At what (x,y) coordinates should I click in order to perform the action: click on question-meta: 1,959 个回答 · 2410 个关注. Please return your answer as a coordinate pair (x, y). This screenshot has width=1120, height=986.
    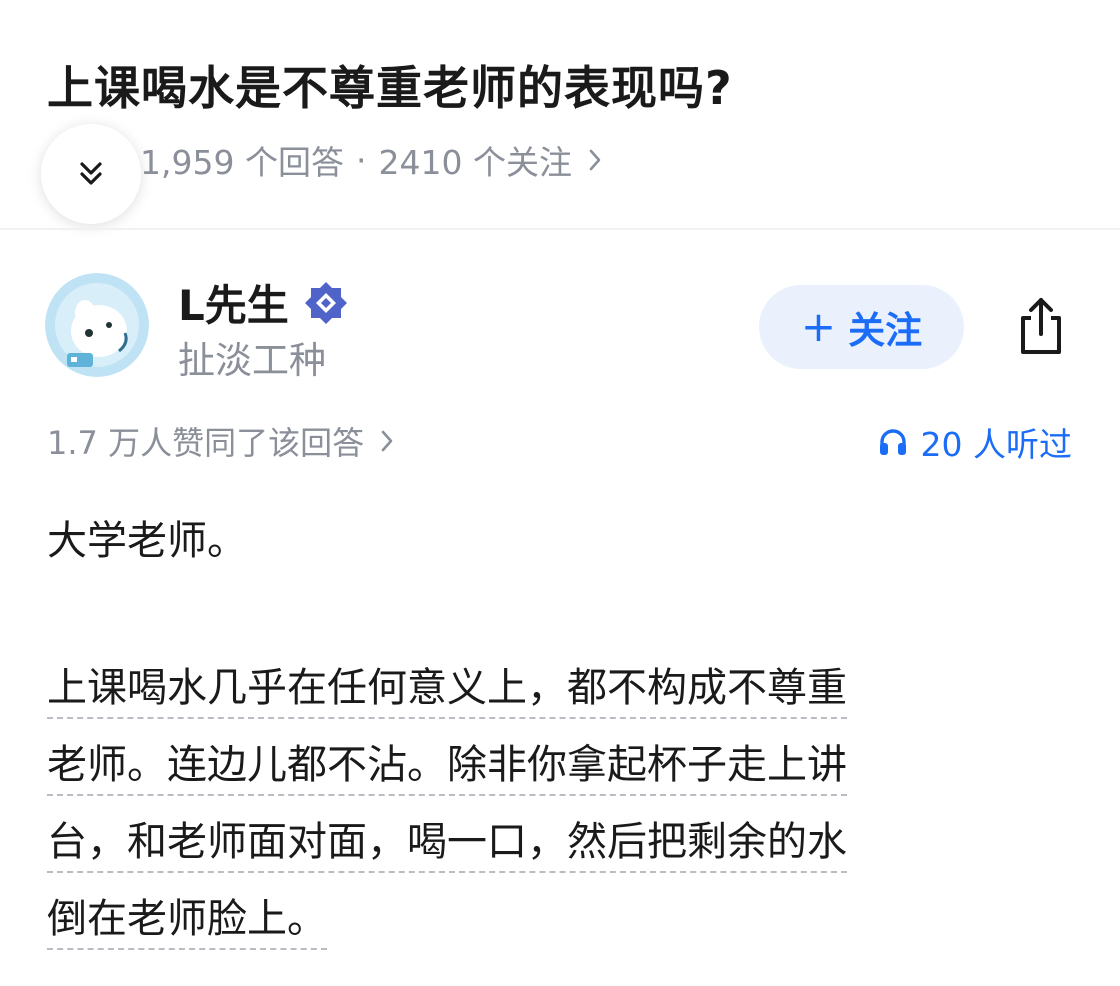
    Looking at the image, I should click on (371, 160).